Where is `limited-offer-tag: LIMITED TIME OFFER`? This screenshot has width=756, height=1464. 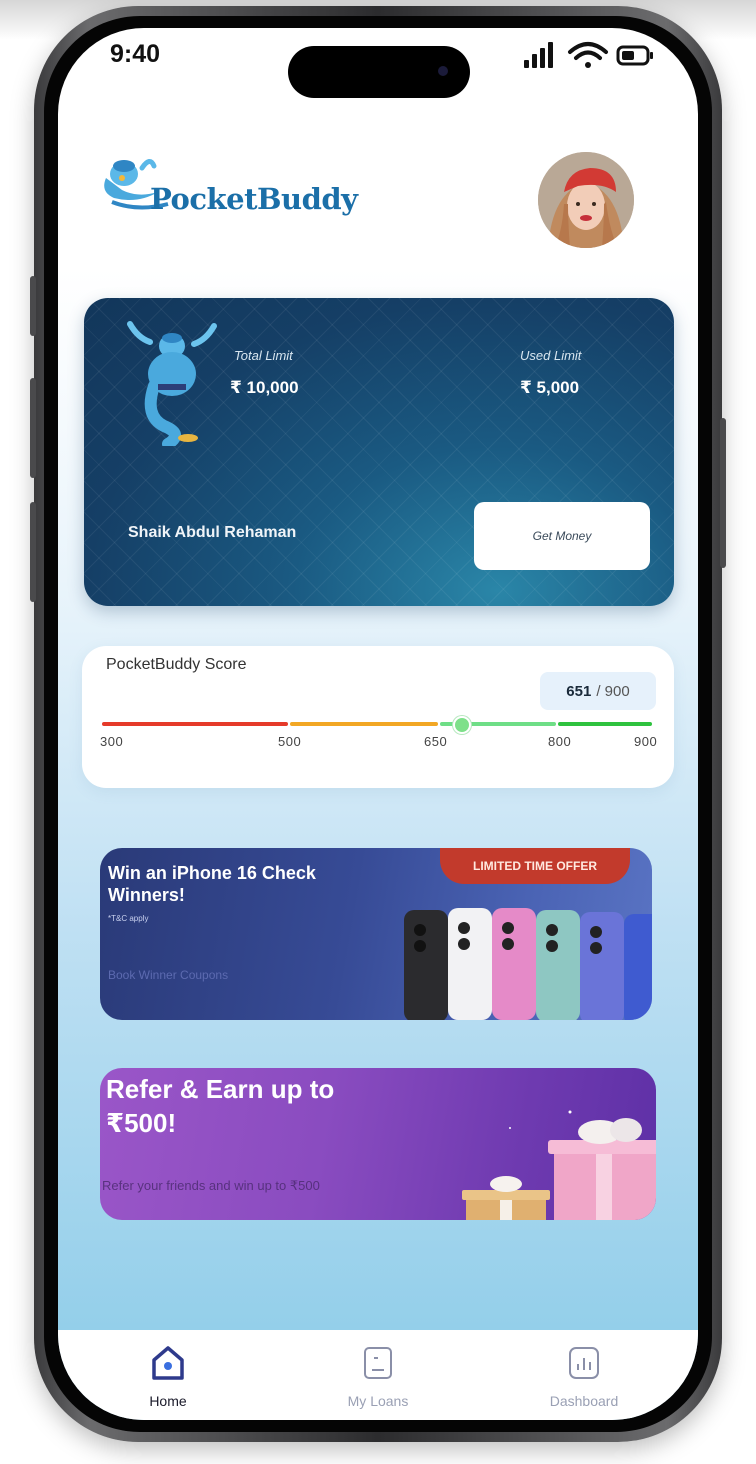 limited-offer-tag: LIMITED TIME OFFER is located at coordinates (535, 866).